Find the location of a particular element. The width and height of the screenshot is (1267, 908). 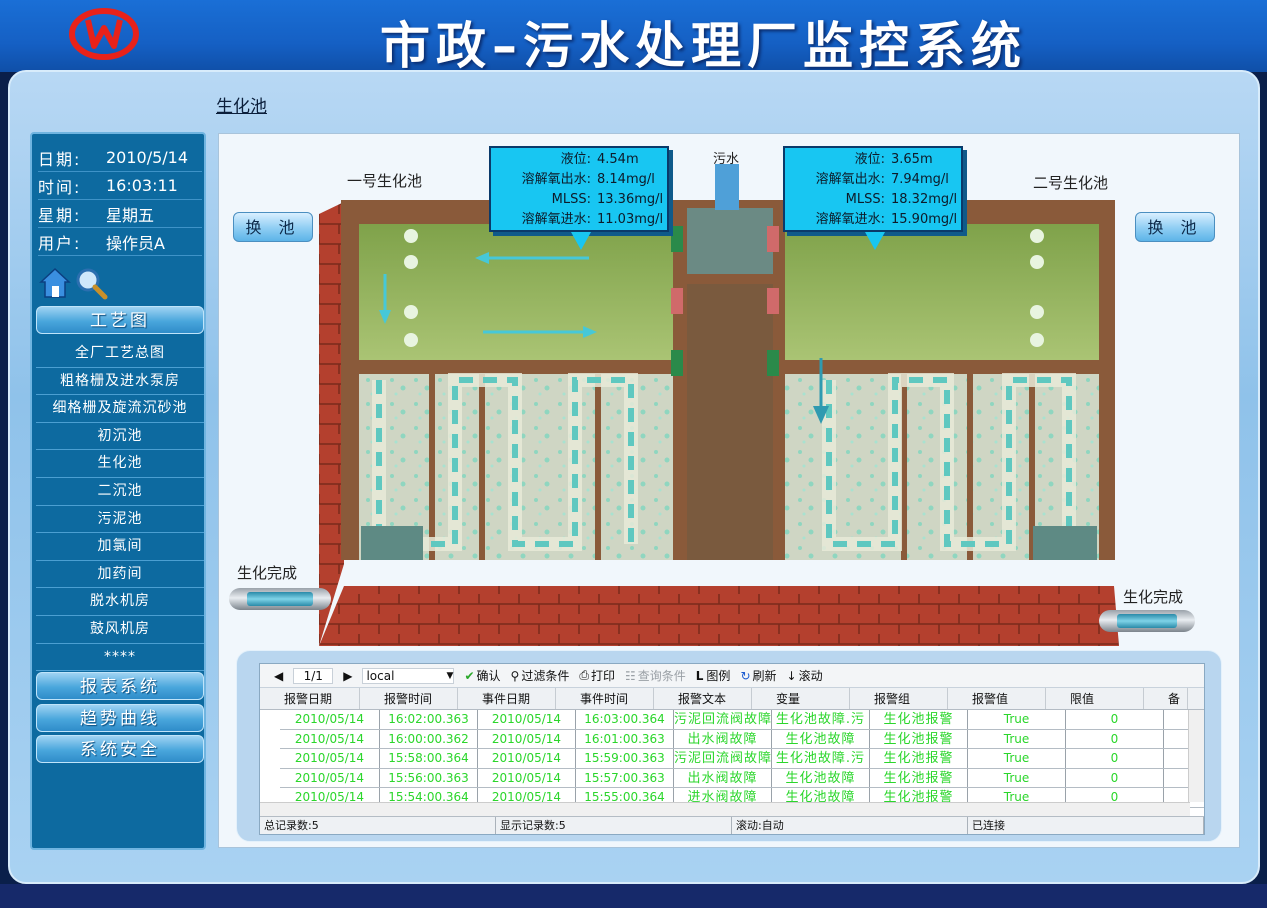

cell-alarm-date: 2010/05/14 is located at coordinates (330, 758).